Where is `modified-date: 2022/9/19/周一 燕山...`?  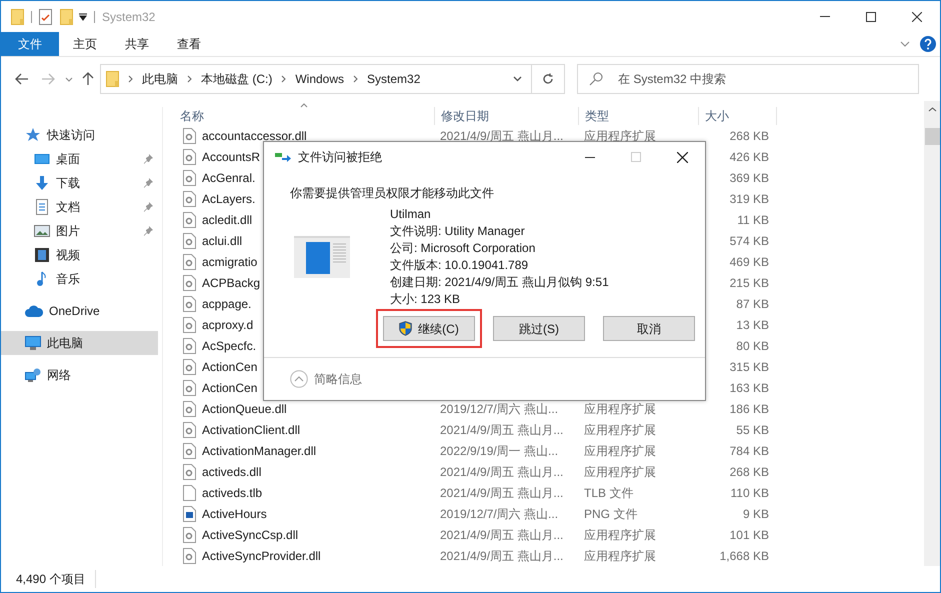 modified-date: 2022/9/19/周一 燕山... is located at coordinates (499, 451).